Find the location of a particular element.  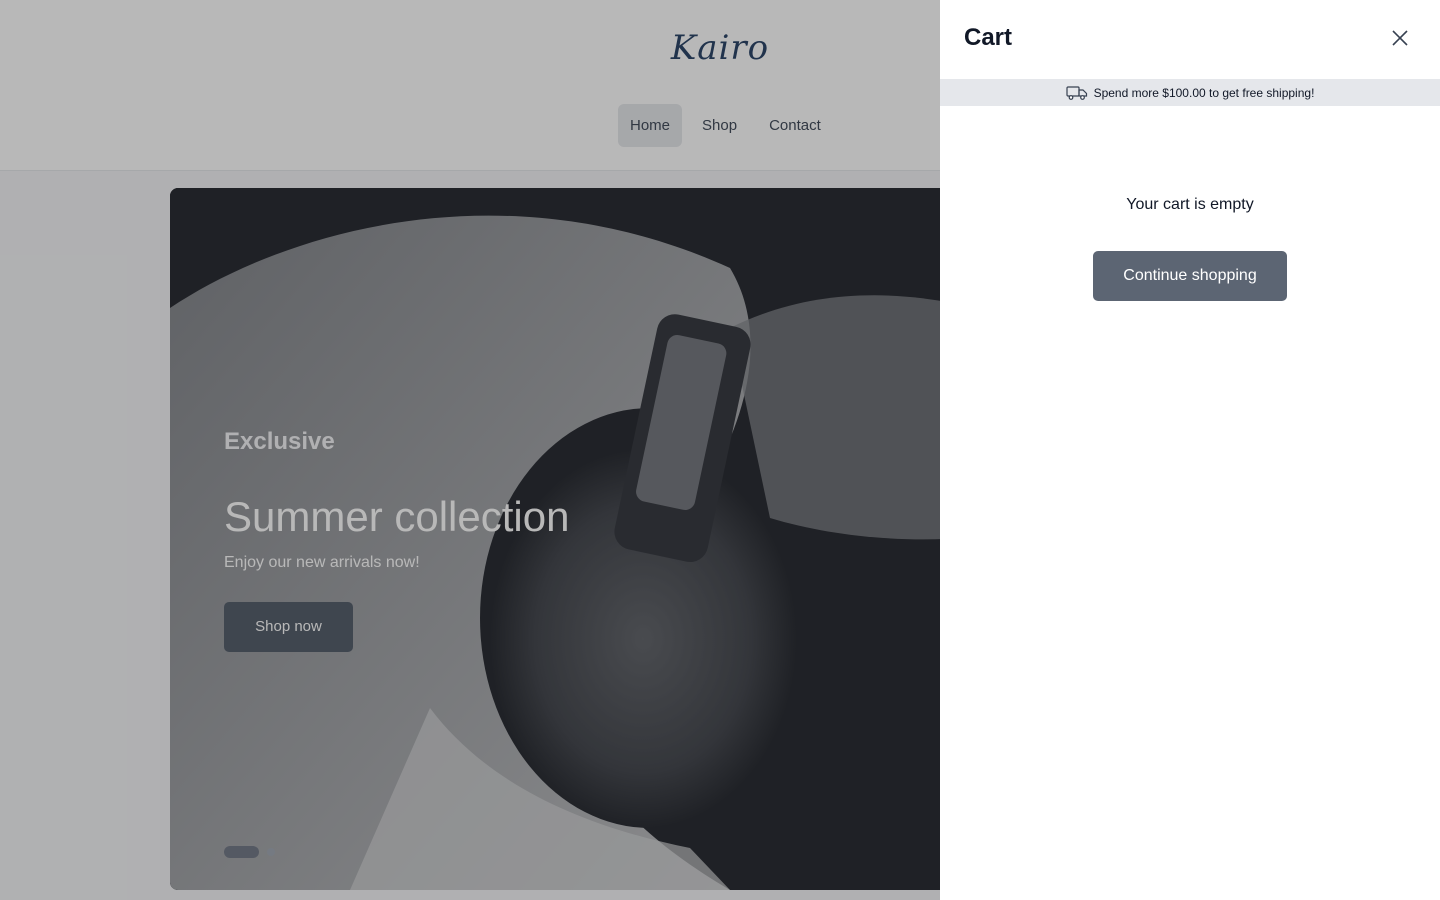

close-icon is located at coordinates (1400, 38).